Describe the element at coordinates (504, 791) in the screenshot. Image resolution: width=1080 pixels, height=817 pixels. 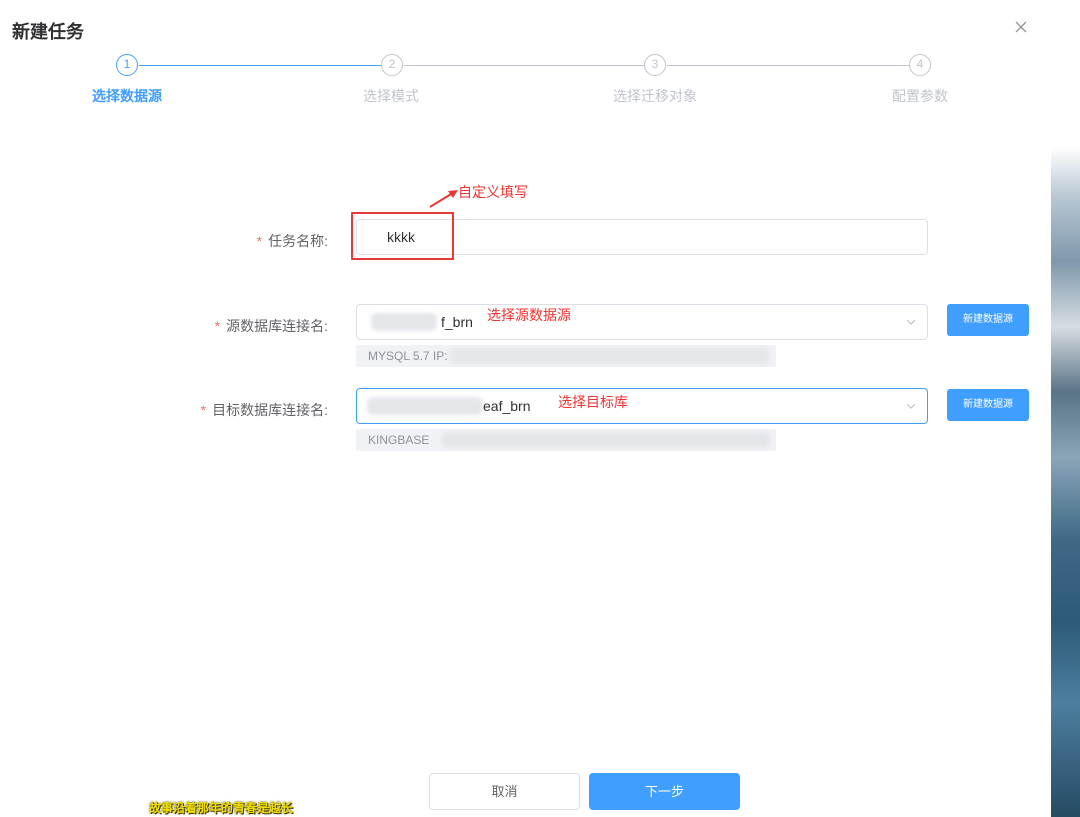
I see `cancel-button: 取消` at that location.